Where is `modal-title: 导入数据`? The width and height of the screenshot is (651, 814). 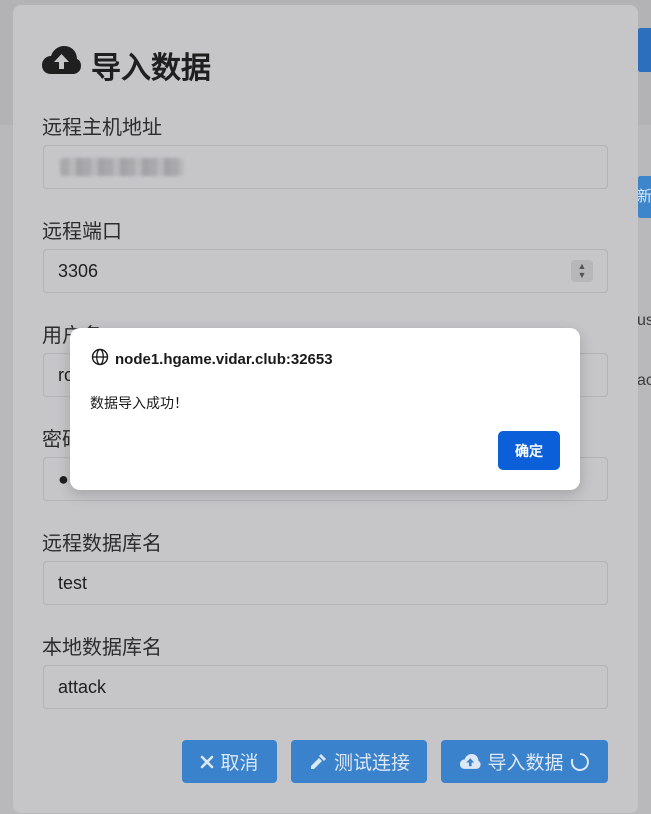 modal-title: 导入数据 is located at coordinates (126, 65).